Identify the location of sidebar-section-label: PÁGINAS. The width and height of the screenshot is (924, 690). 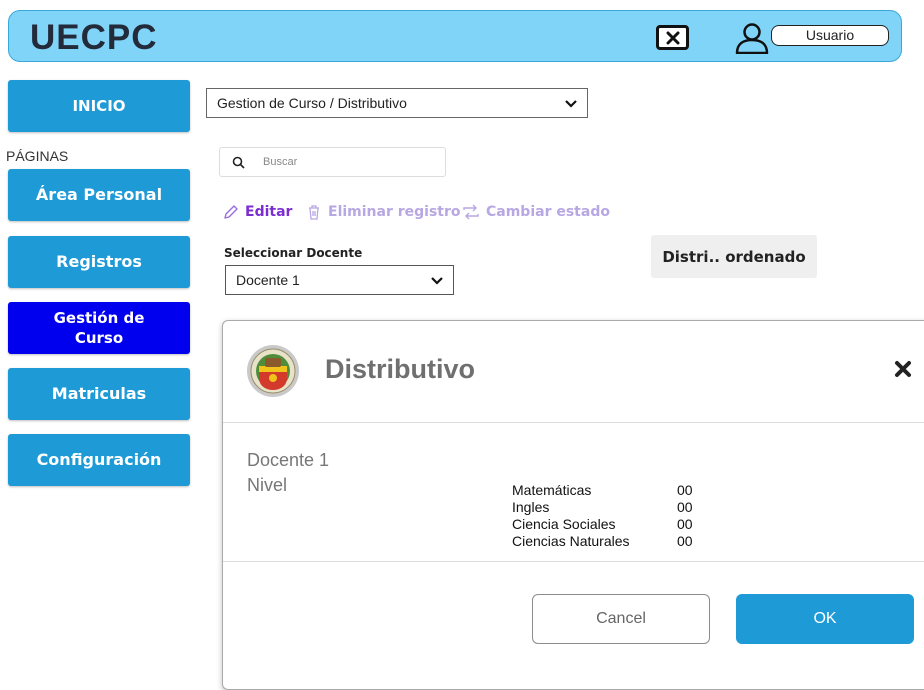
(37, 156).